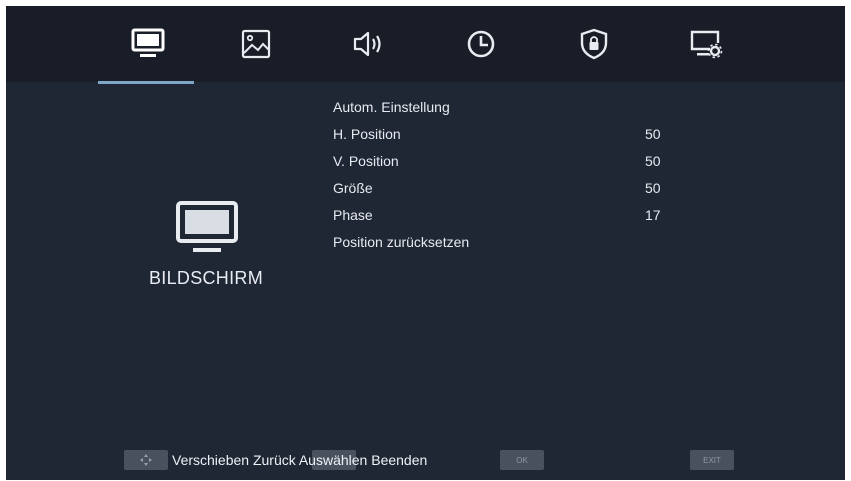 This screenshot has width=851, height=481. I want to click on menu-item-h-position: H. Position 50, so click(533, 137).